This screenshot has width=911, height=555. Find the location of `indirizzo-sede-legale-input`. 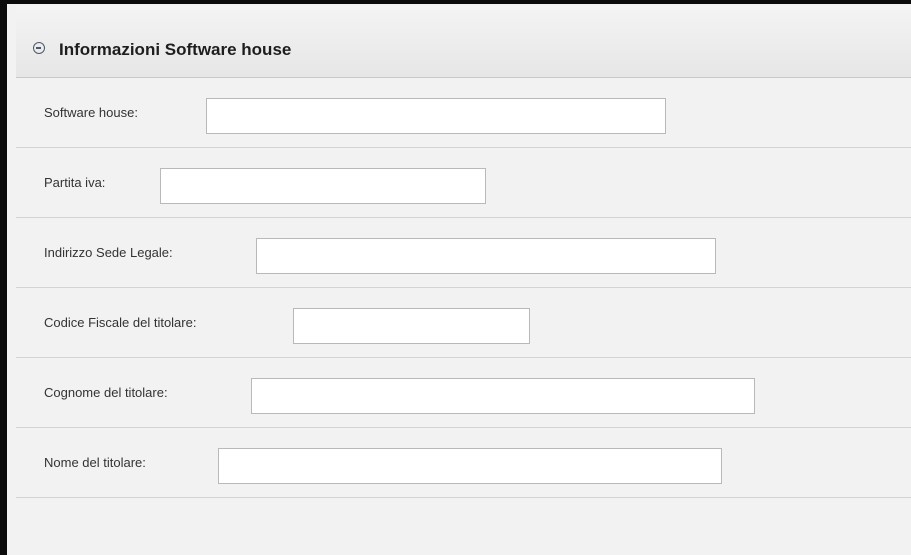

indirizzo-sede-legale-input is located at coordinates (486, 256).